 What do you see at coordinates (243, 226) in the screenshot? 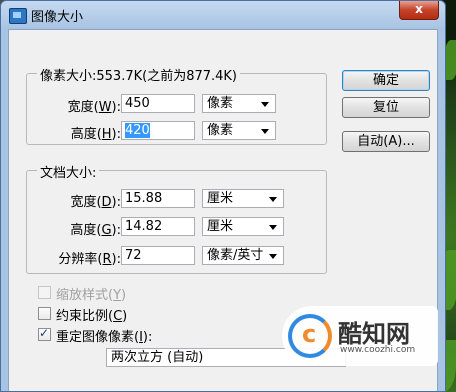
I see `document-height-unit-select: 厘米` at bounding box center [243, 226].